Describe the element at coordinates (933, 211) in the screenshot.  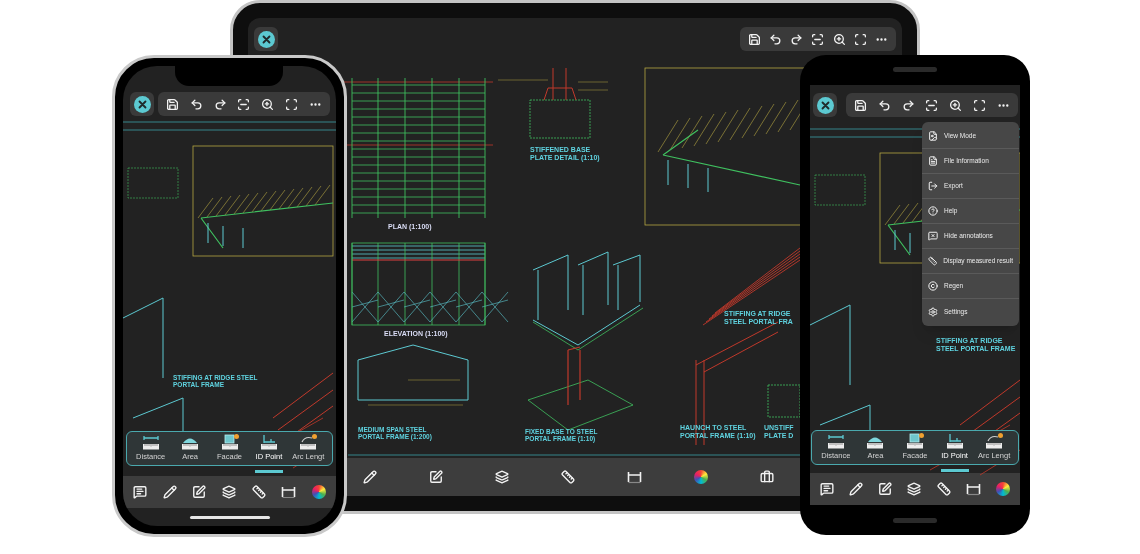
I see `help-icon` at that location.